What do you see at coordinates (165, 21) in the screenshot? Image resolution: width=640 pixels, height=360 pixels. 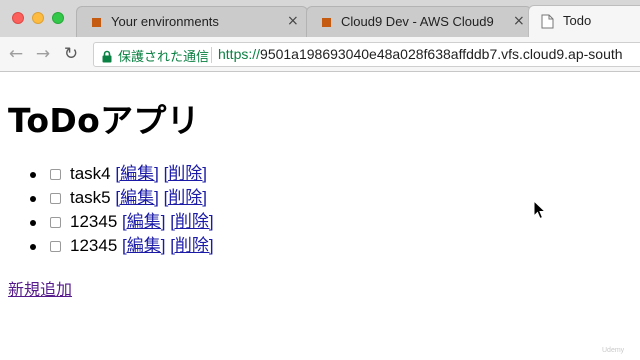 I see `tab-title: Your environments` at bounding box center [165, 21].